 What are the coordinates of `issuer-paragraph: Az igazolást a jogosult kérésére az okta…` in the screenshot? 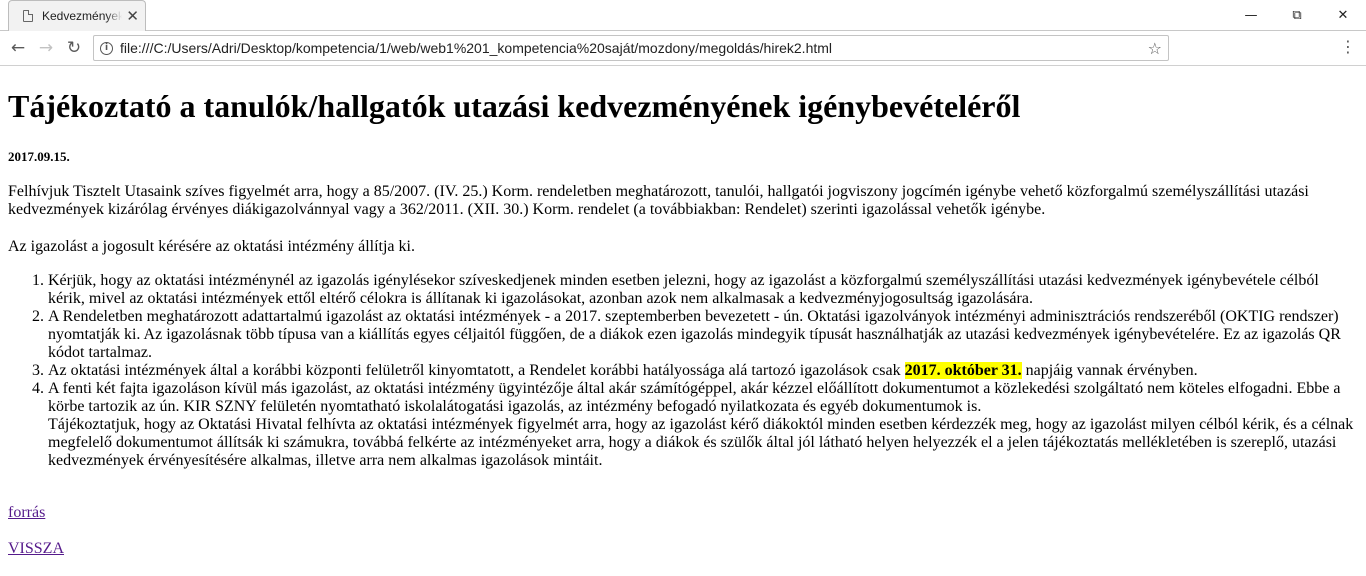 It's located at (211, 246).